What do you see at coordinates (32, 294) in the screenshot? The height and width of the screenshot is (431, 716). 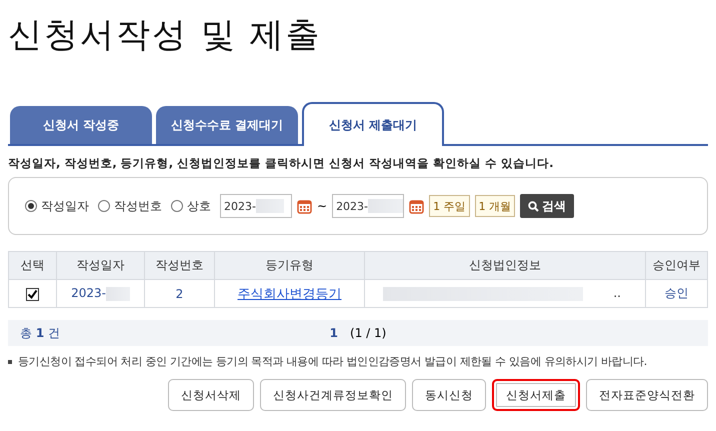 I see `checkbox` at bounding box center [32, 294].